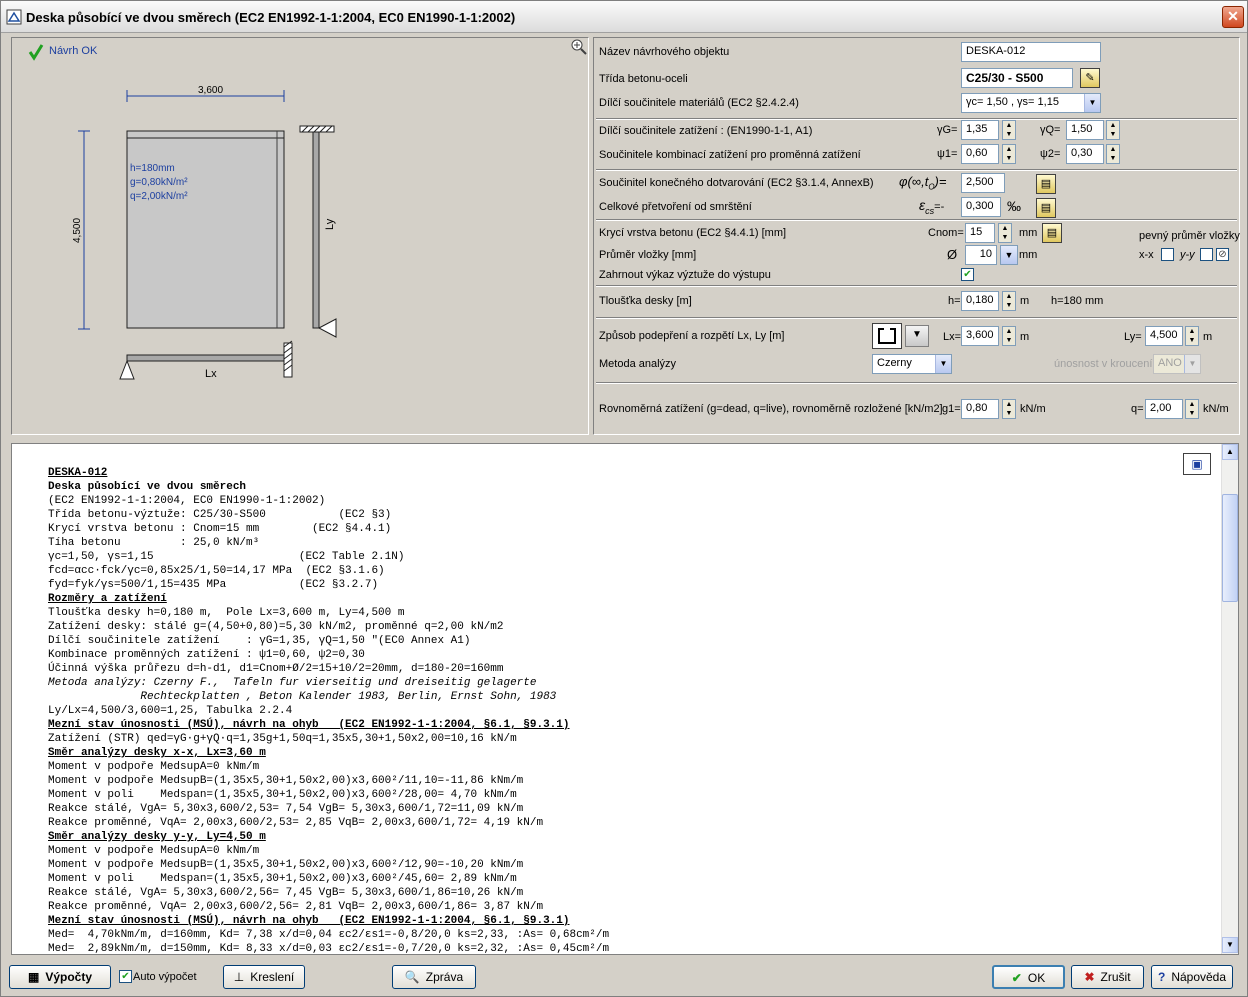 The image size is (1248, 997). I want to click on thickness-symbol: h=, so click(954, 301).